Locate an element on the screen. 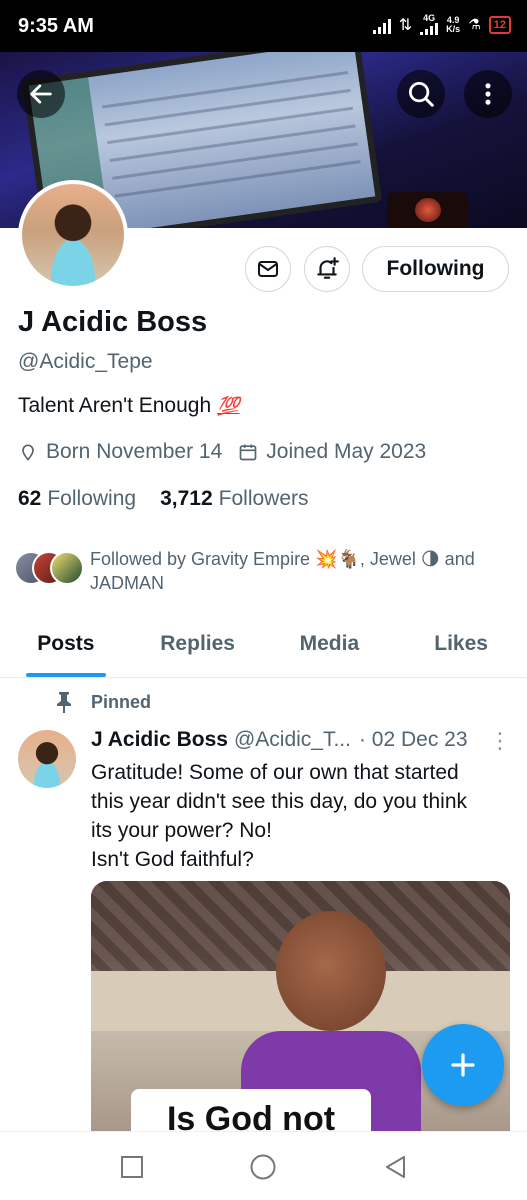  banner-device-image is located at coordinates (427, 210).